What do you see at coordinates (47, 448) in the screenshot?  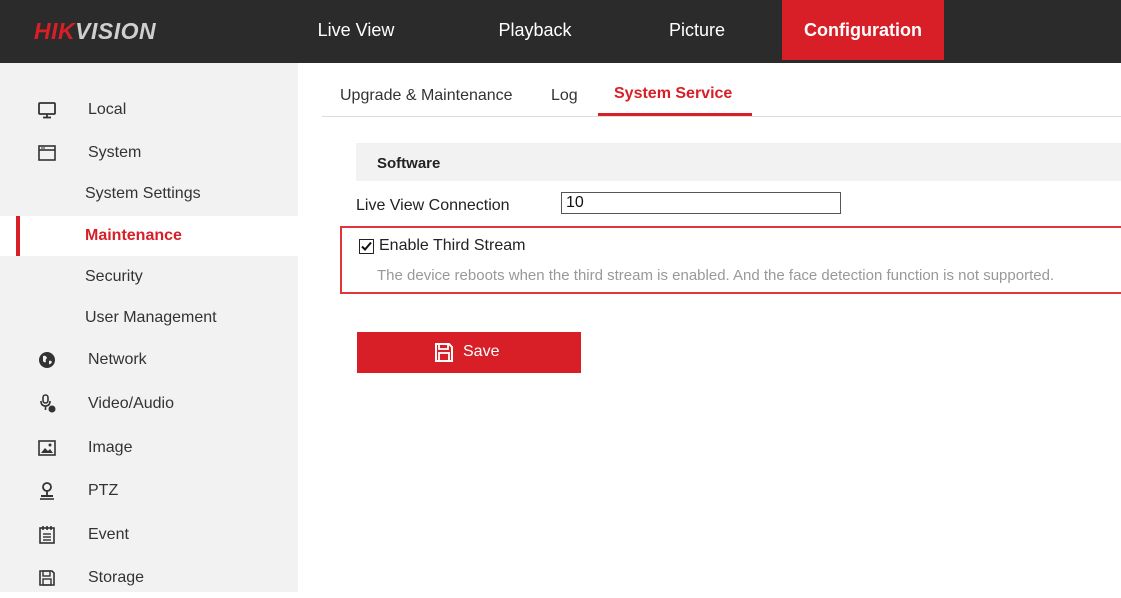 I see `image-icon` at bounding box center [47, 448].